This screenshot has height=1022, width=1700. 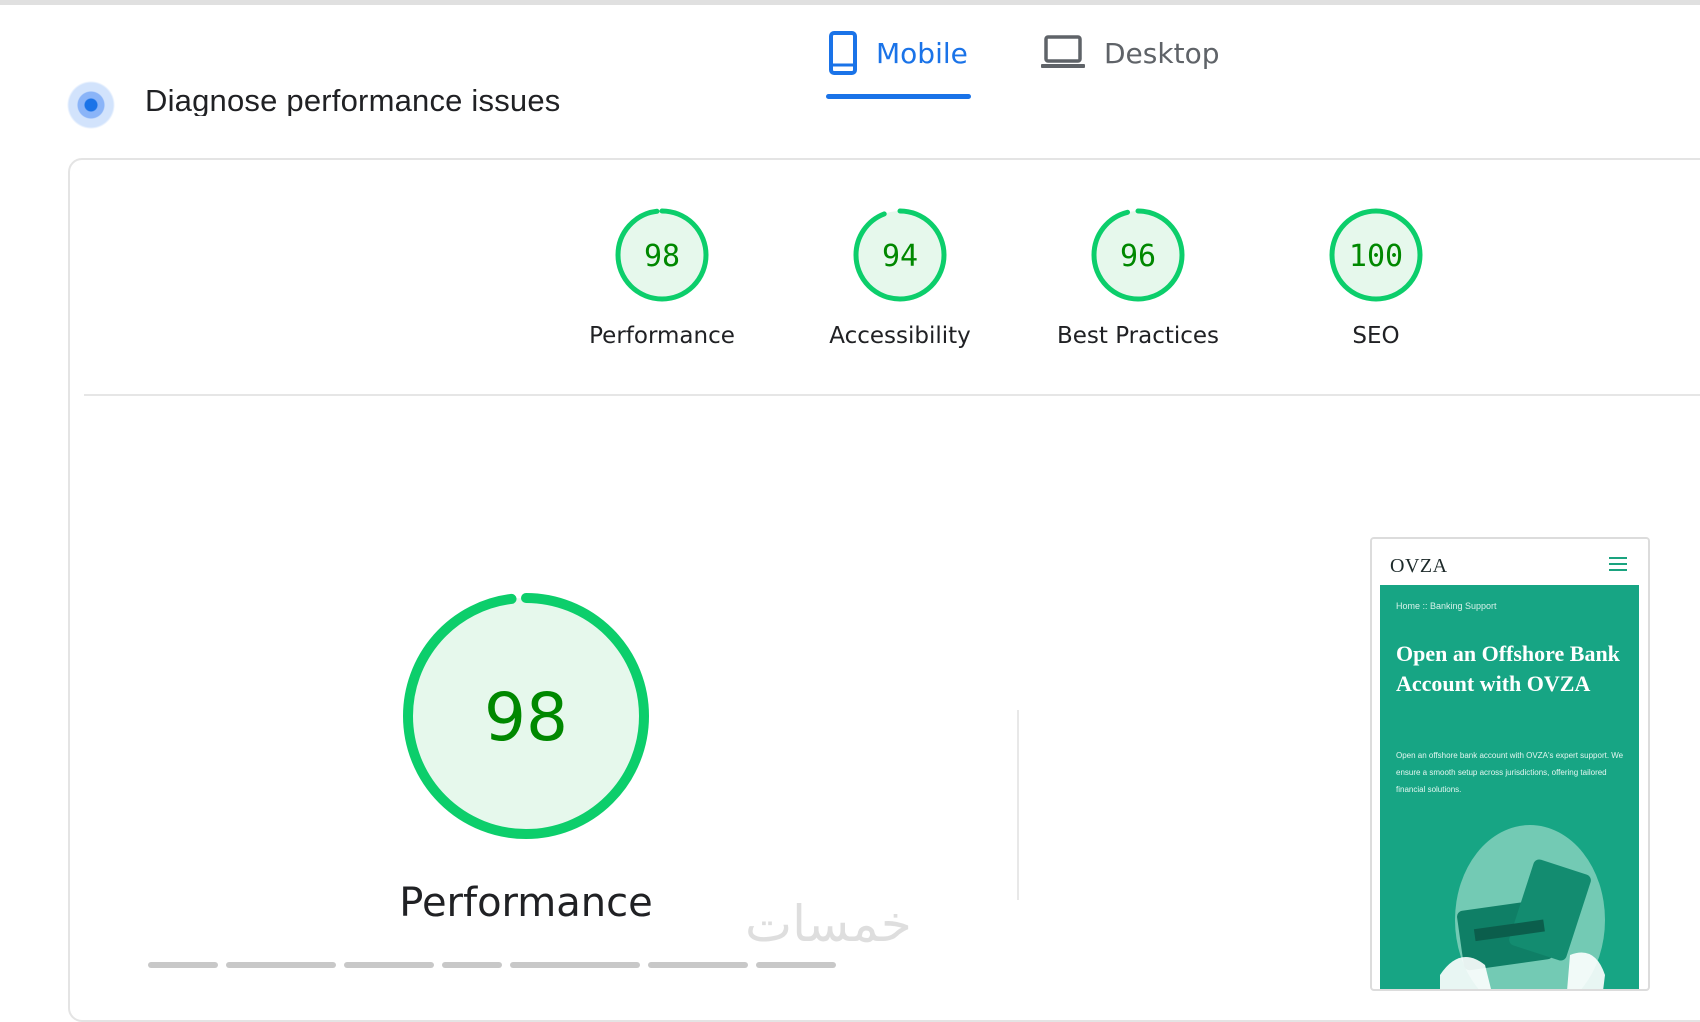 What do you see at coordinates (1018, 805) in the screenshot?
I see `column-divider` at bounding box center [1018, 805].